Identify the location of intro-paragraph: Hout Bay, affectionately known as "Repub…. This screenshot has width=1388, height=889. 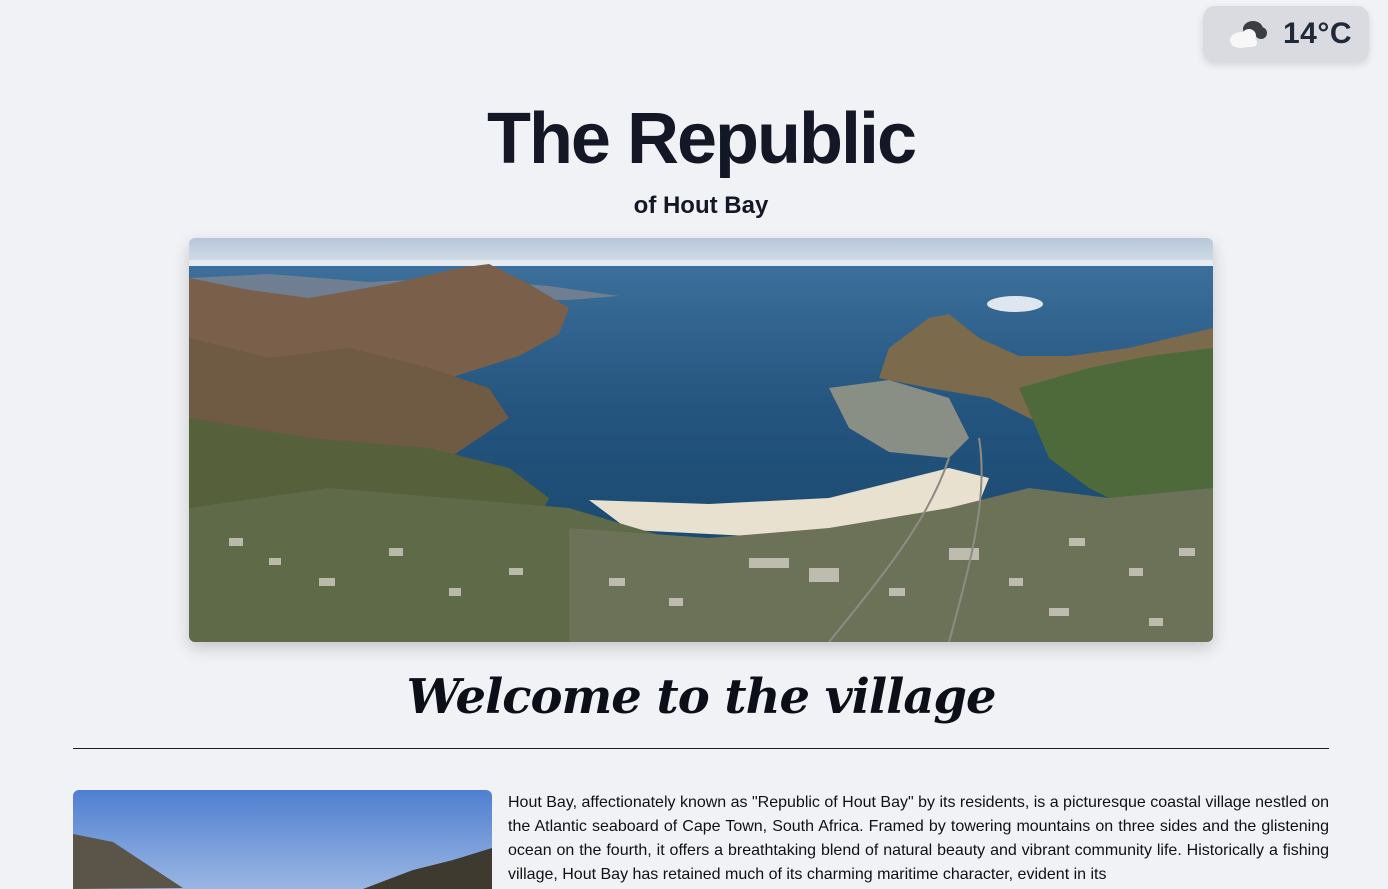
(918, 838).